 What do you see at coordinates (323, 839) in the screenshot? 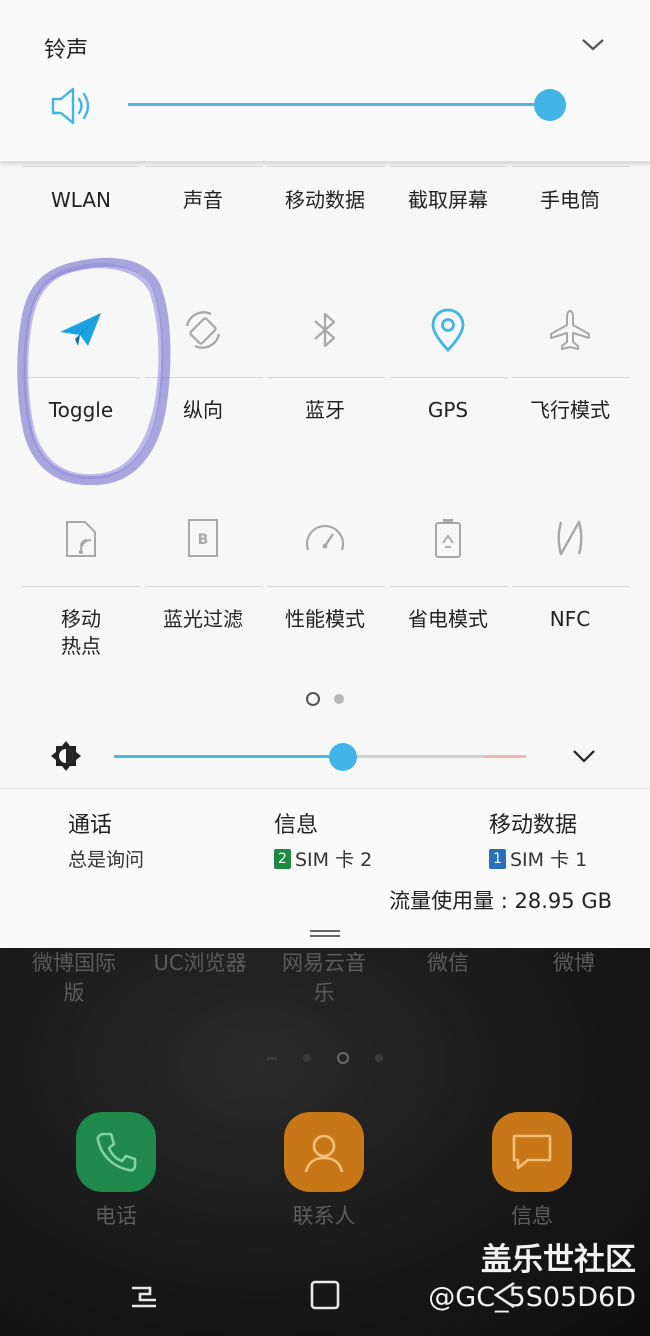
I see `sim-messages-setting: 信息 2 SIM 卡 2` at bounding box center [323, 839].